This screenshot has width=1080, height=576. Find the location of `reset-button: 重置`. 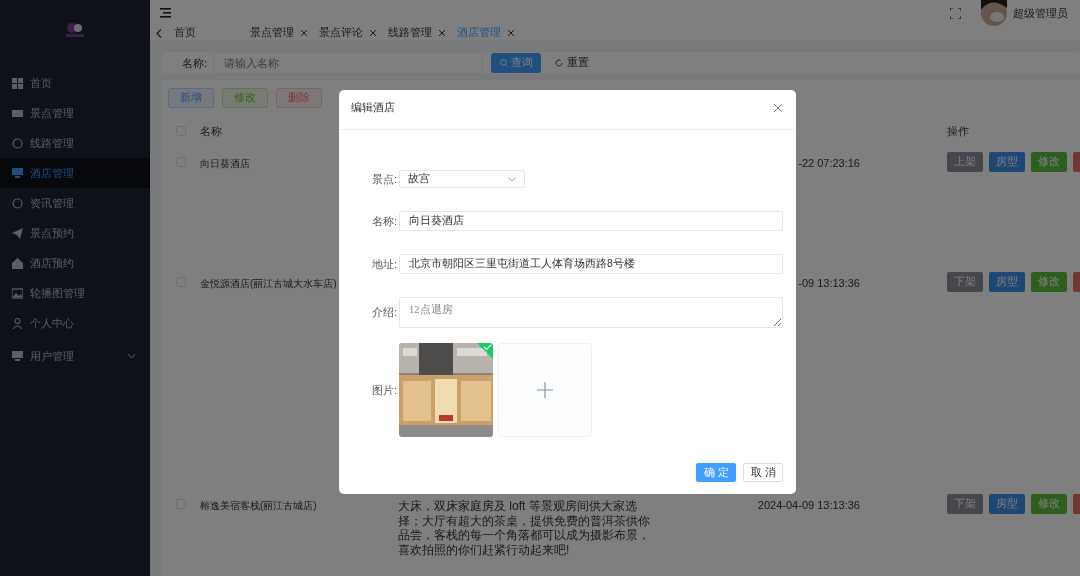

reset-button: 重置 is located at coordinates (572, 63).